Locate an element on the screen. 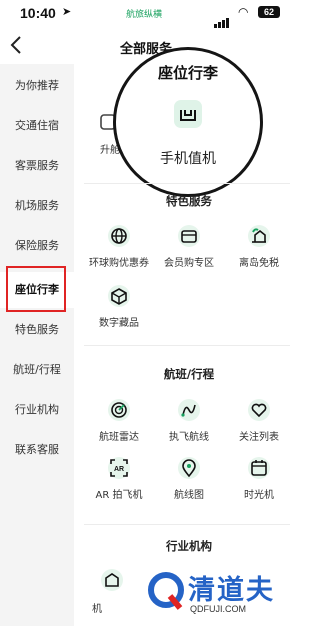 The image size is (320, 626). sidebar-item-industry: 行业机构 is located at coordinates (37, 410).